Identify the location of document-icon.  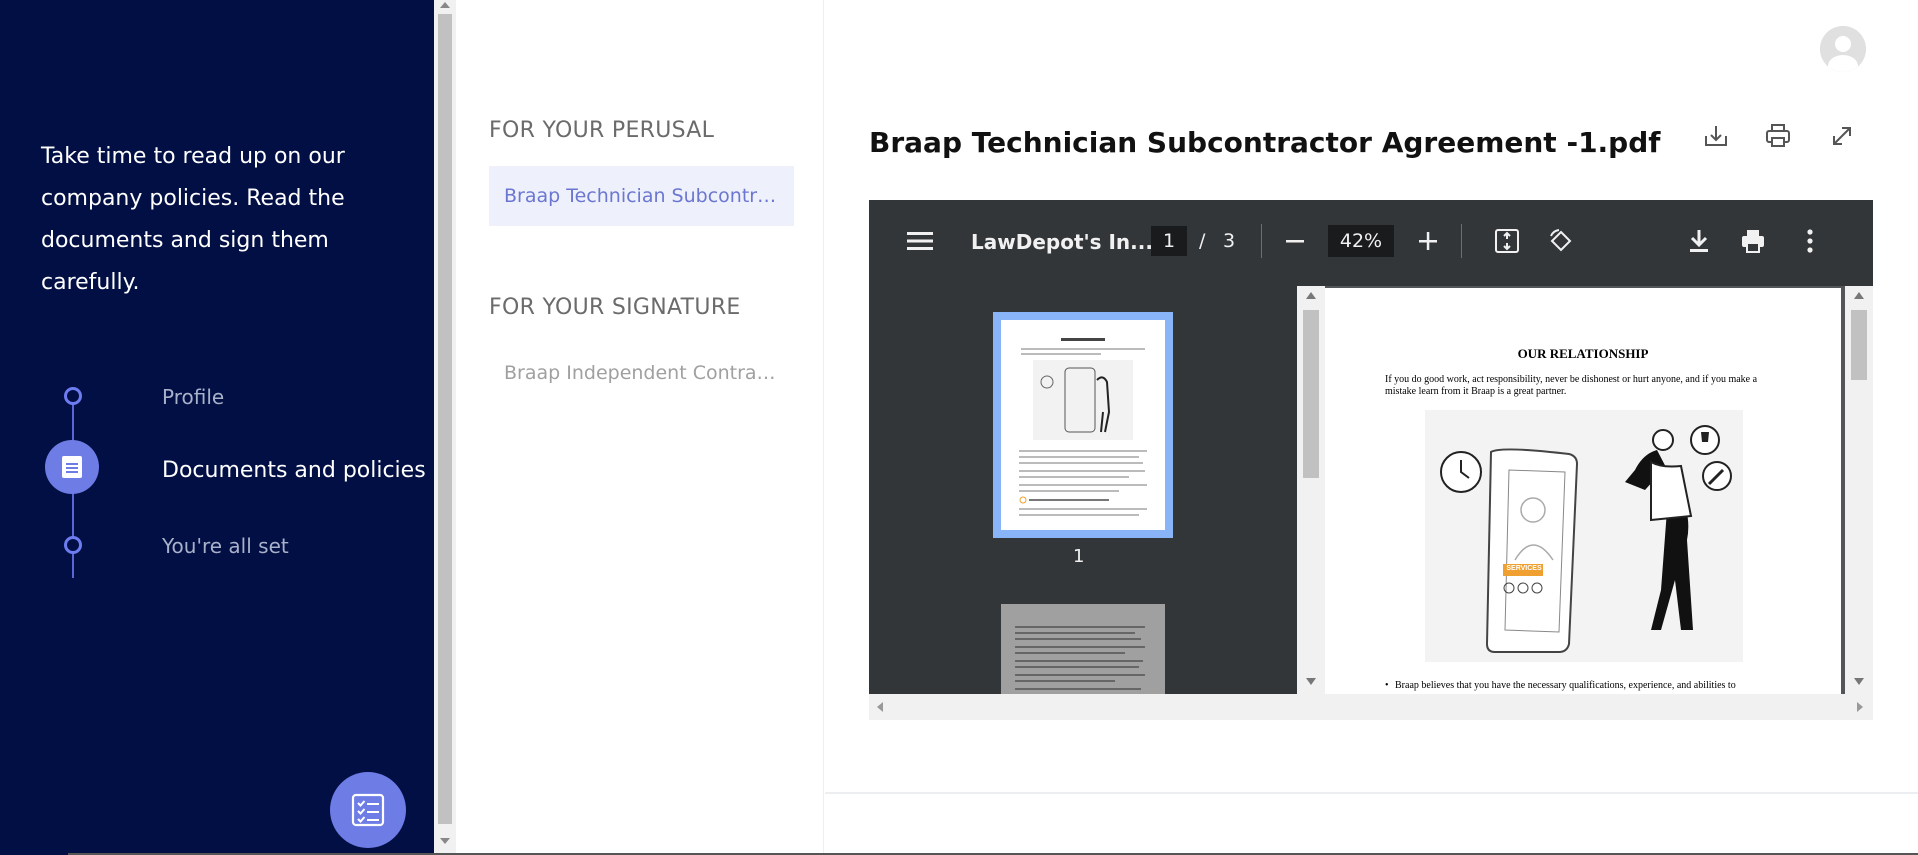
(72, 467).